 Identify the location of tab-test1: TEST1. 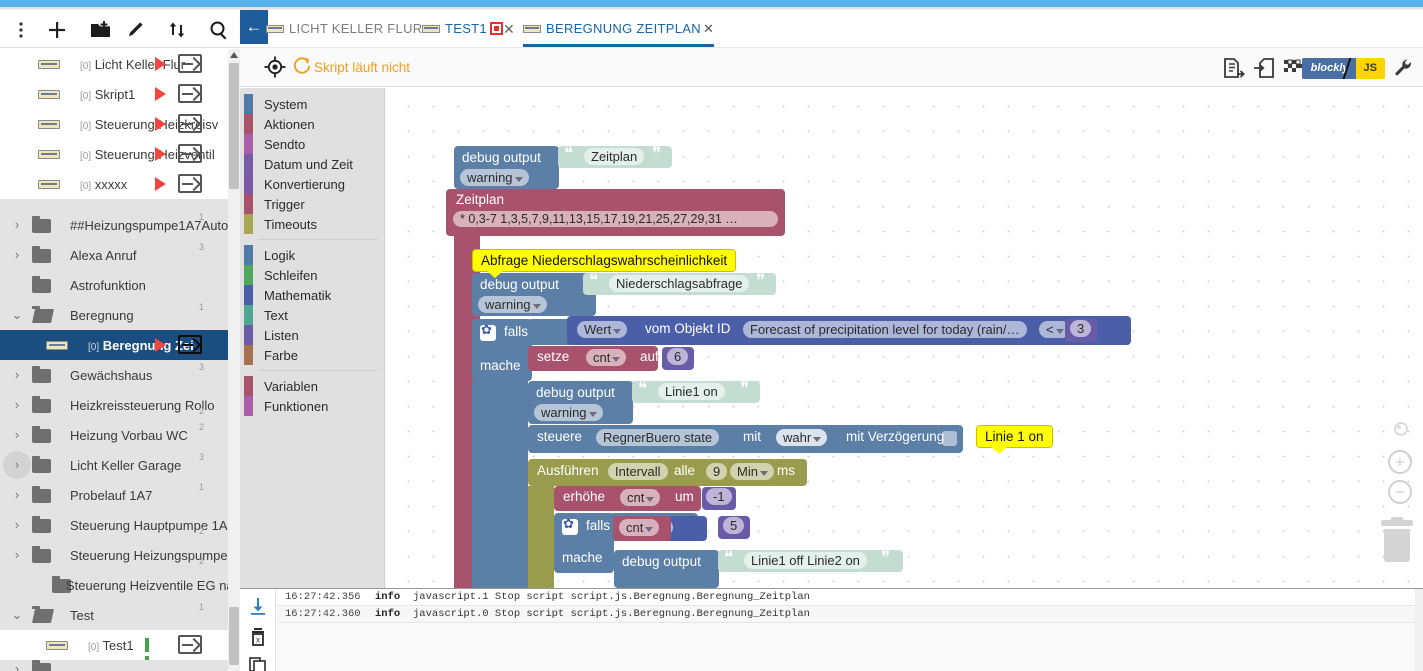
(462, 28).